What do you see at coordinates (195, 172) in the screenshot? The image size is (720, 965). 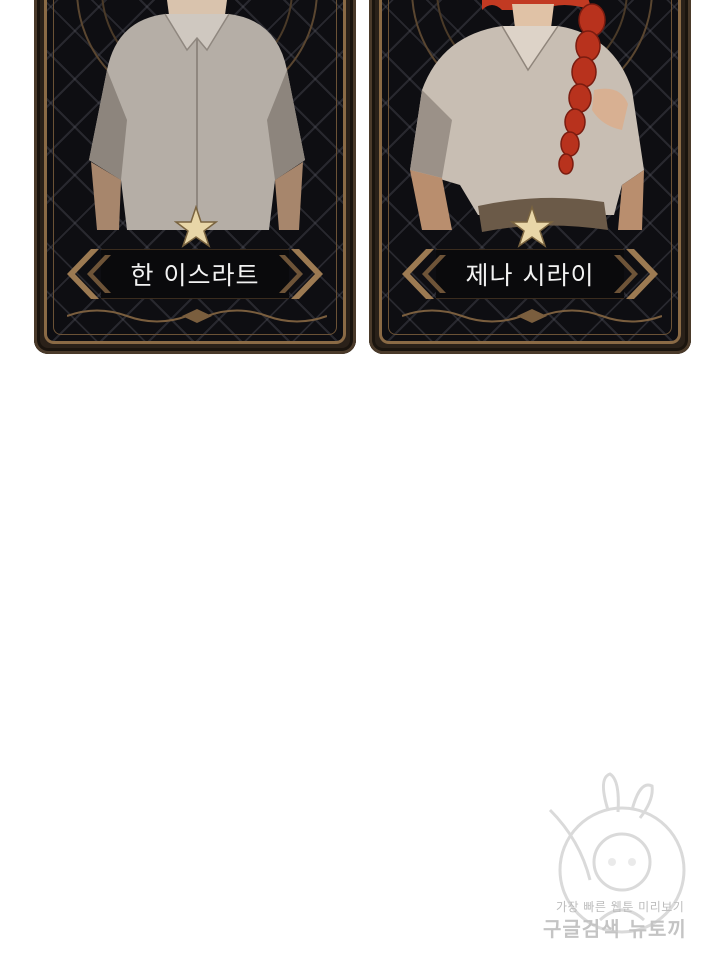 I see `card-frame: 한 이스라트` at bounding box center [195, 172].